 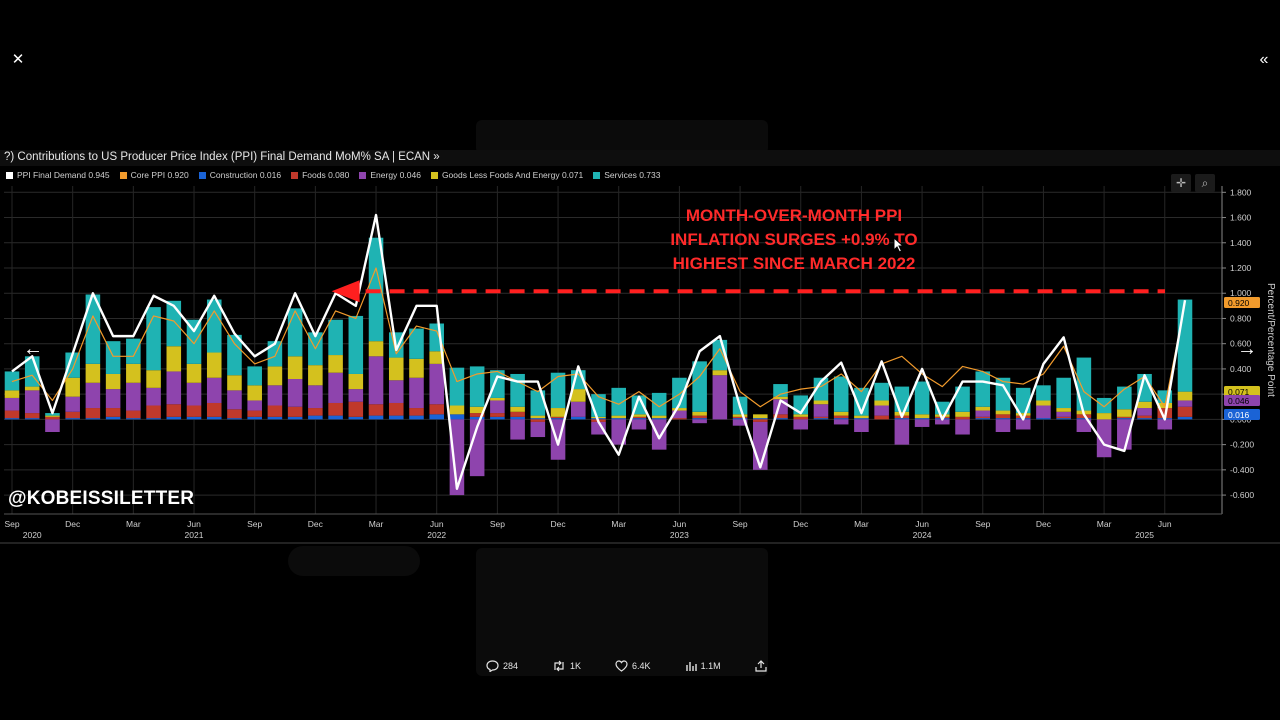 I want to click on views-button: 1.1M, so click(x=703, y=666).